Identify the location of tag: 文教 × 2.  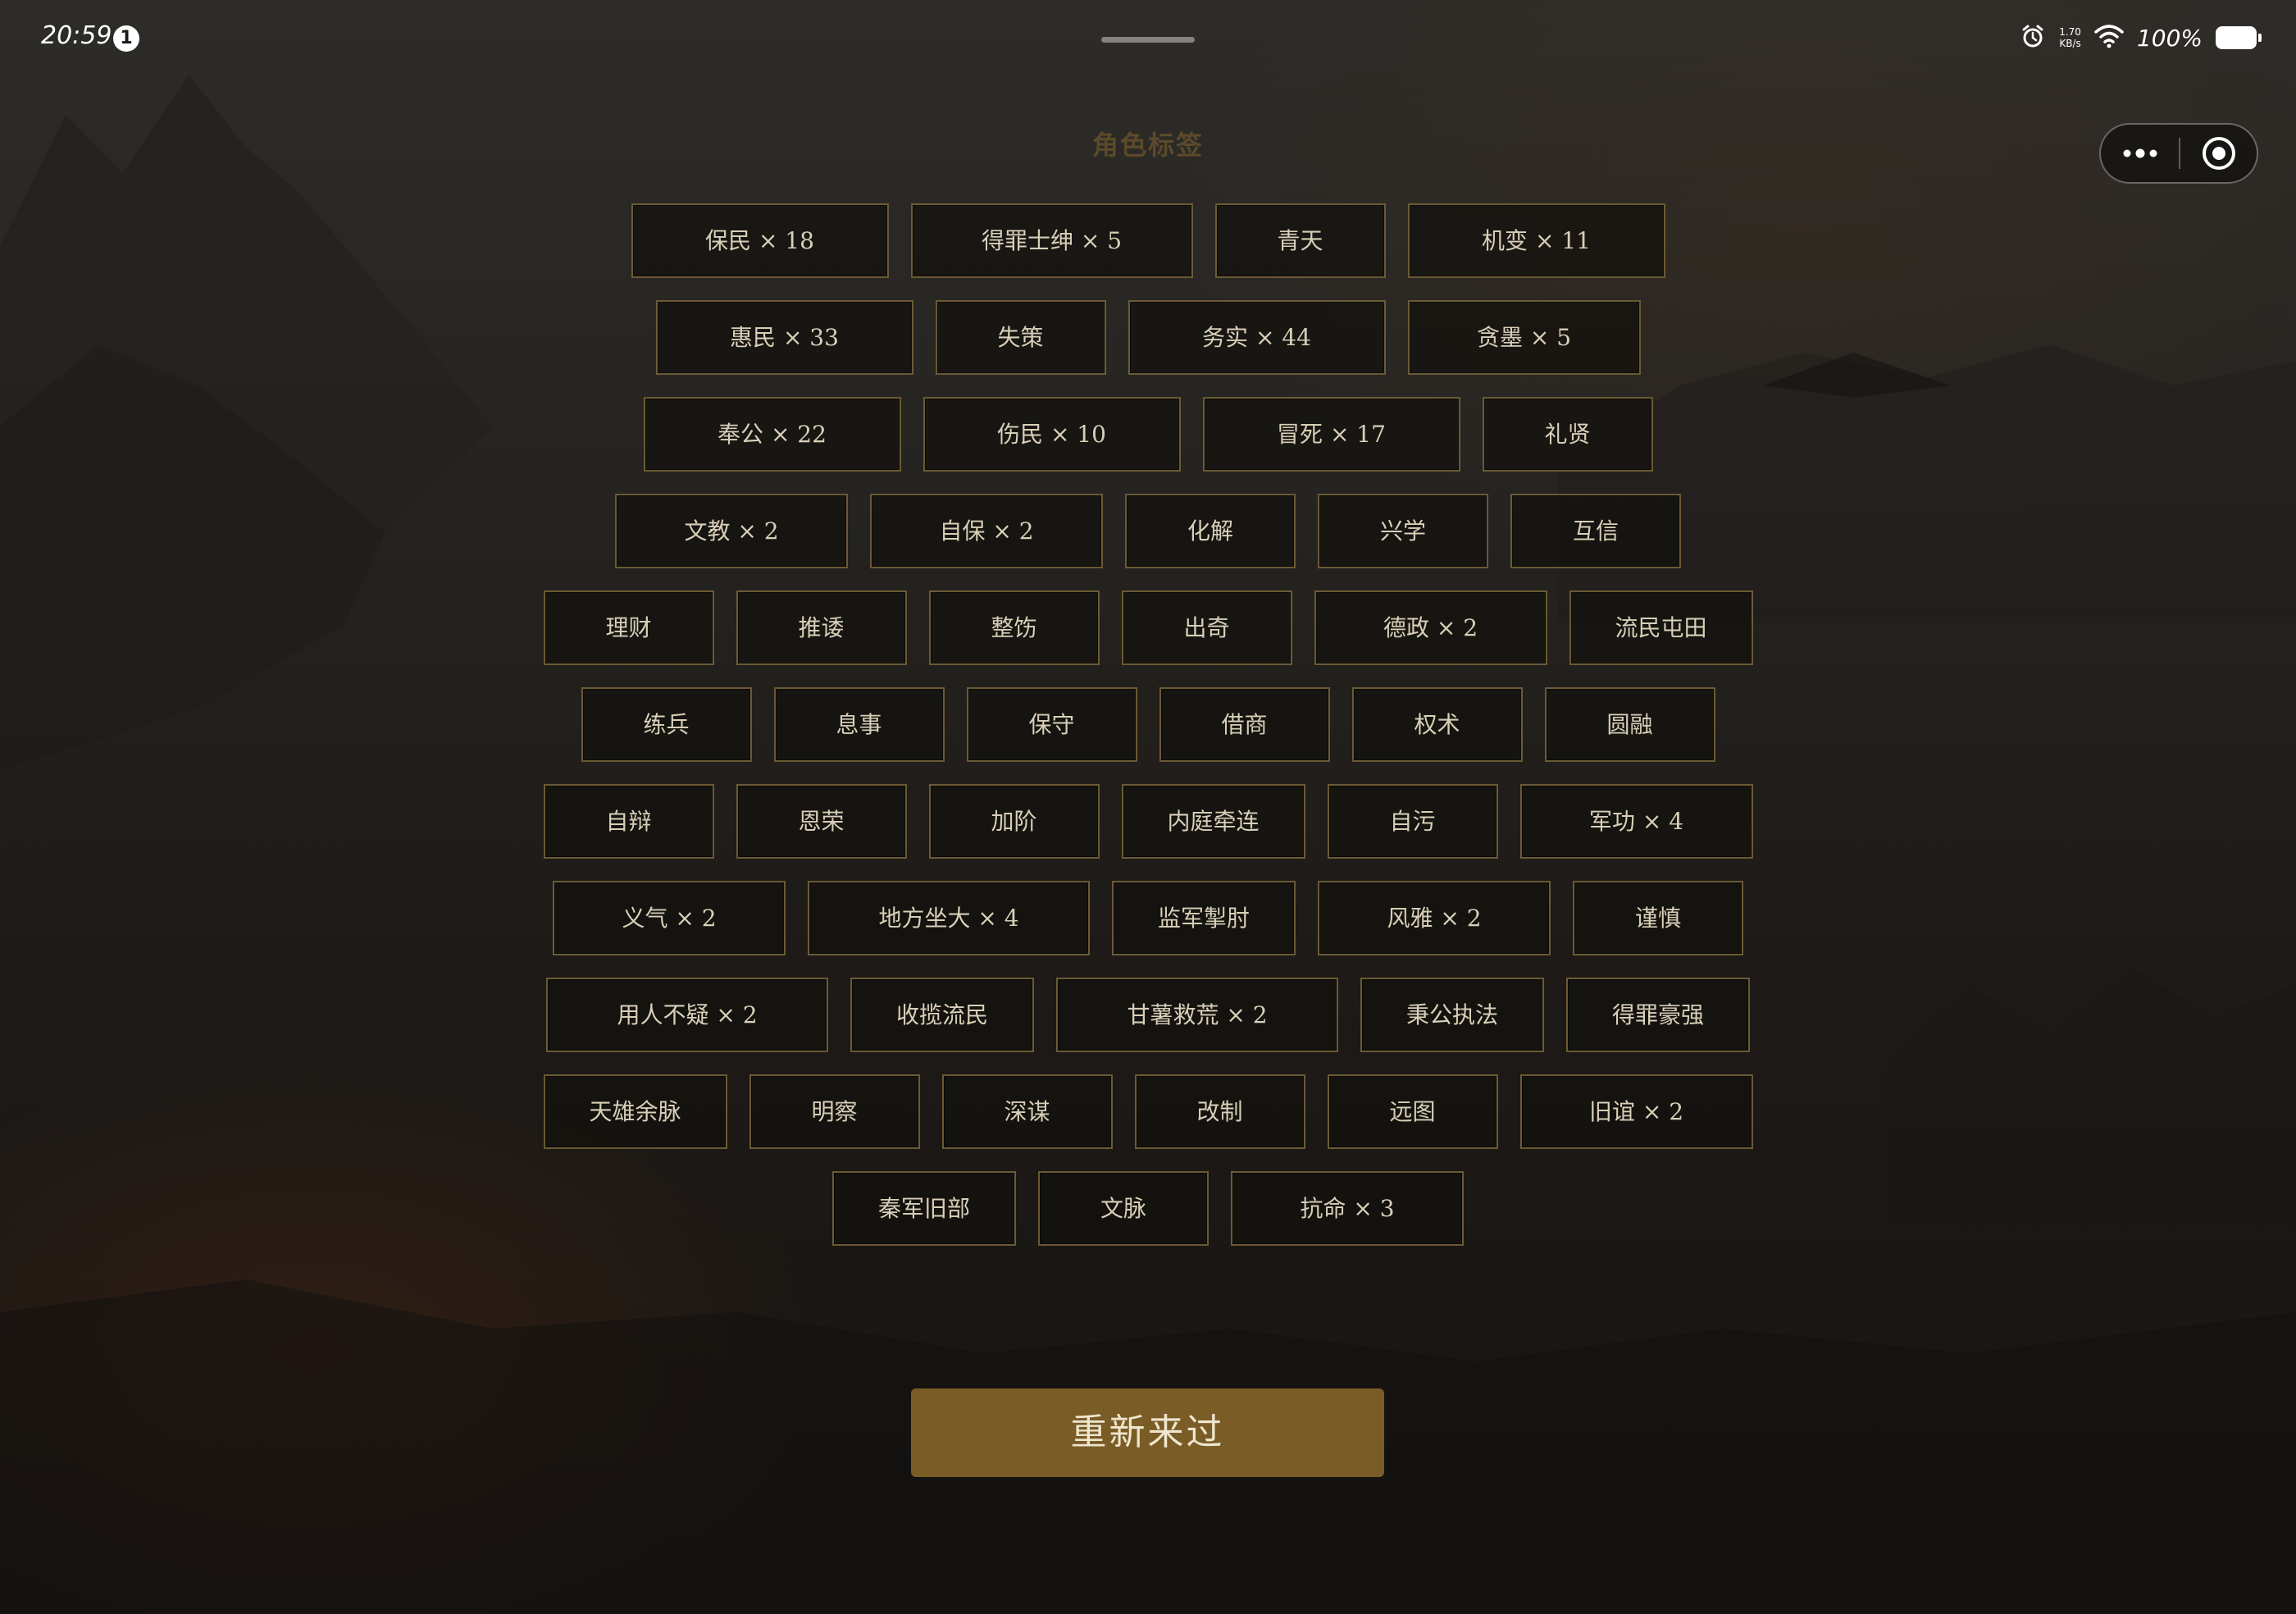
(731, 531).